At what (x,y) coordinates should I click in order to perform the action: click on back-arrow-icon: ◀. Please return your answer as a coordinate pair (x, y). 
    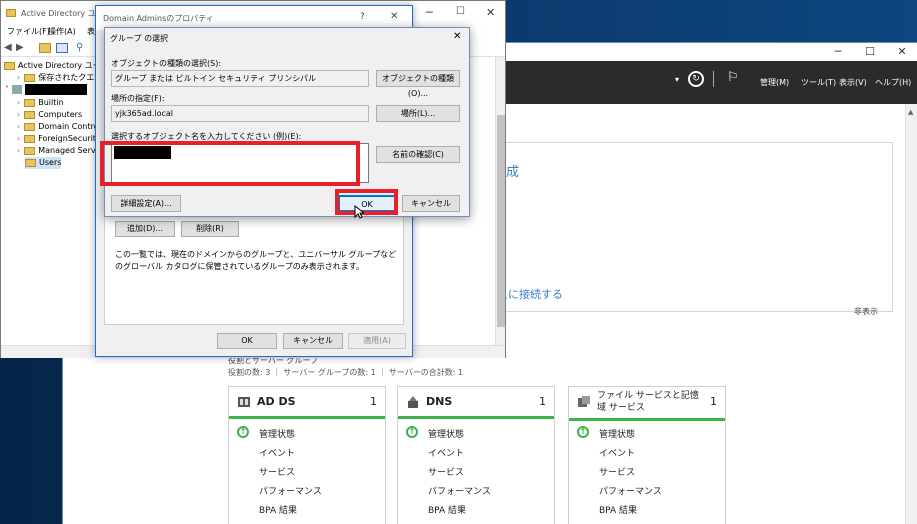
    Looking at the image, I should click on (8, 47).